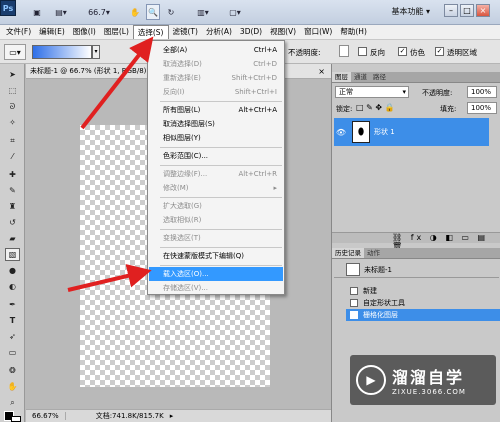 This screenshot has width=500, height=422. What do you see at coordinates (37, 12) in the screenshot?
I see `bridge-icon: ▣` at bounding box center [37, 12].